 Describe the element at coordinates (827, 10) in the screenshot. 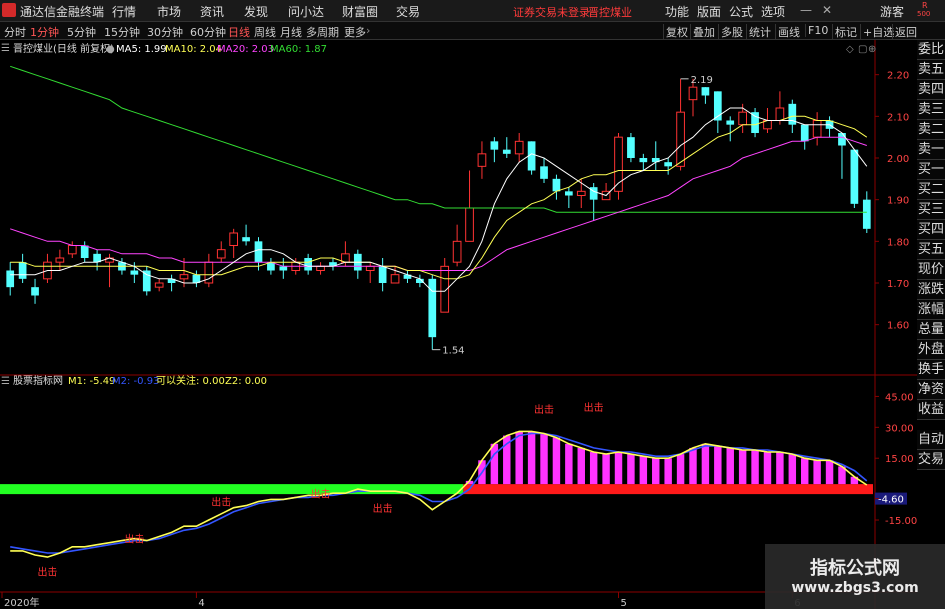

I see `close-icon: ✕` at that location.